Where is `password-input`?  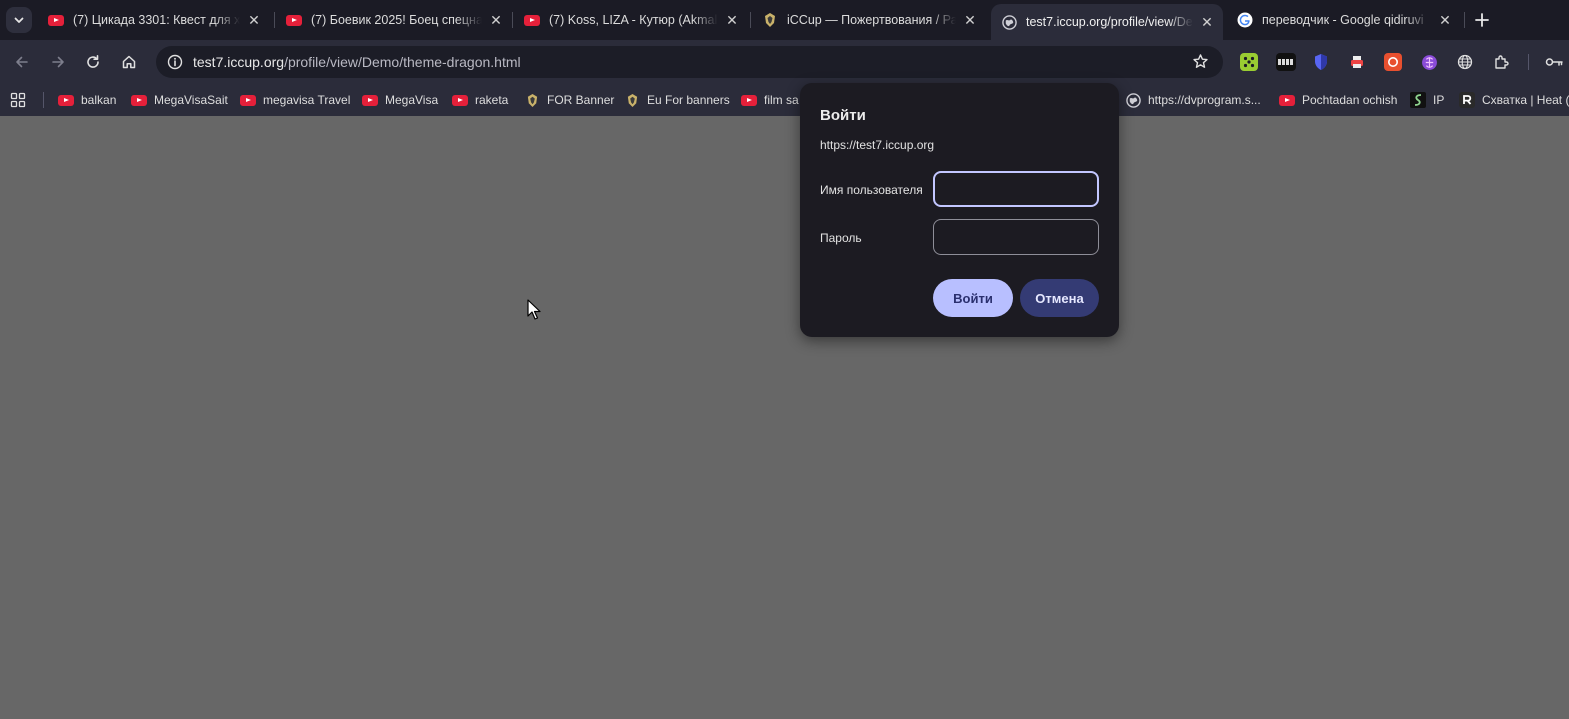
password-input is located at coordinates (1016, 237).